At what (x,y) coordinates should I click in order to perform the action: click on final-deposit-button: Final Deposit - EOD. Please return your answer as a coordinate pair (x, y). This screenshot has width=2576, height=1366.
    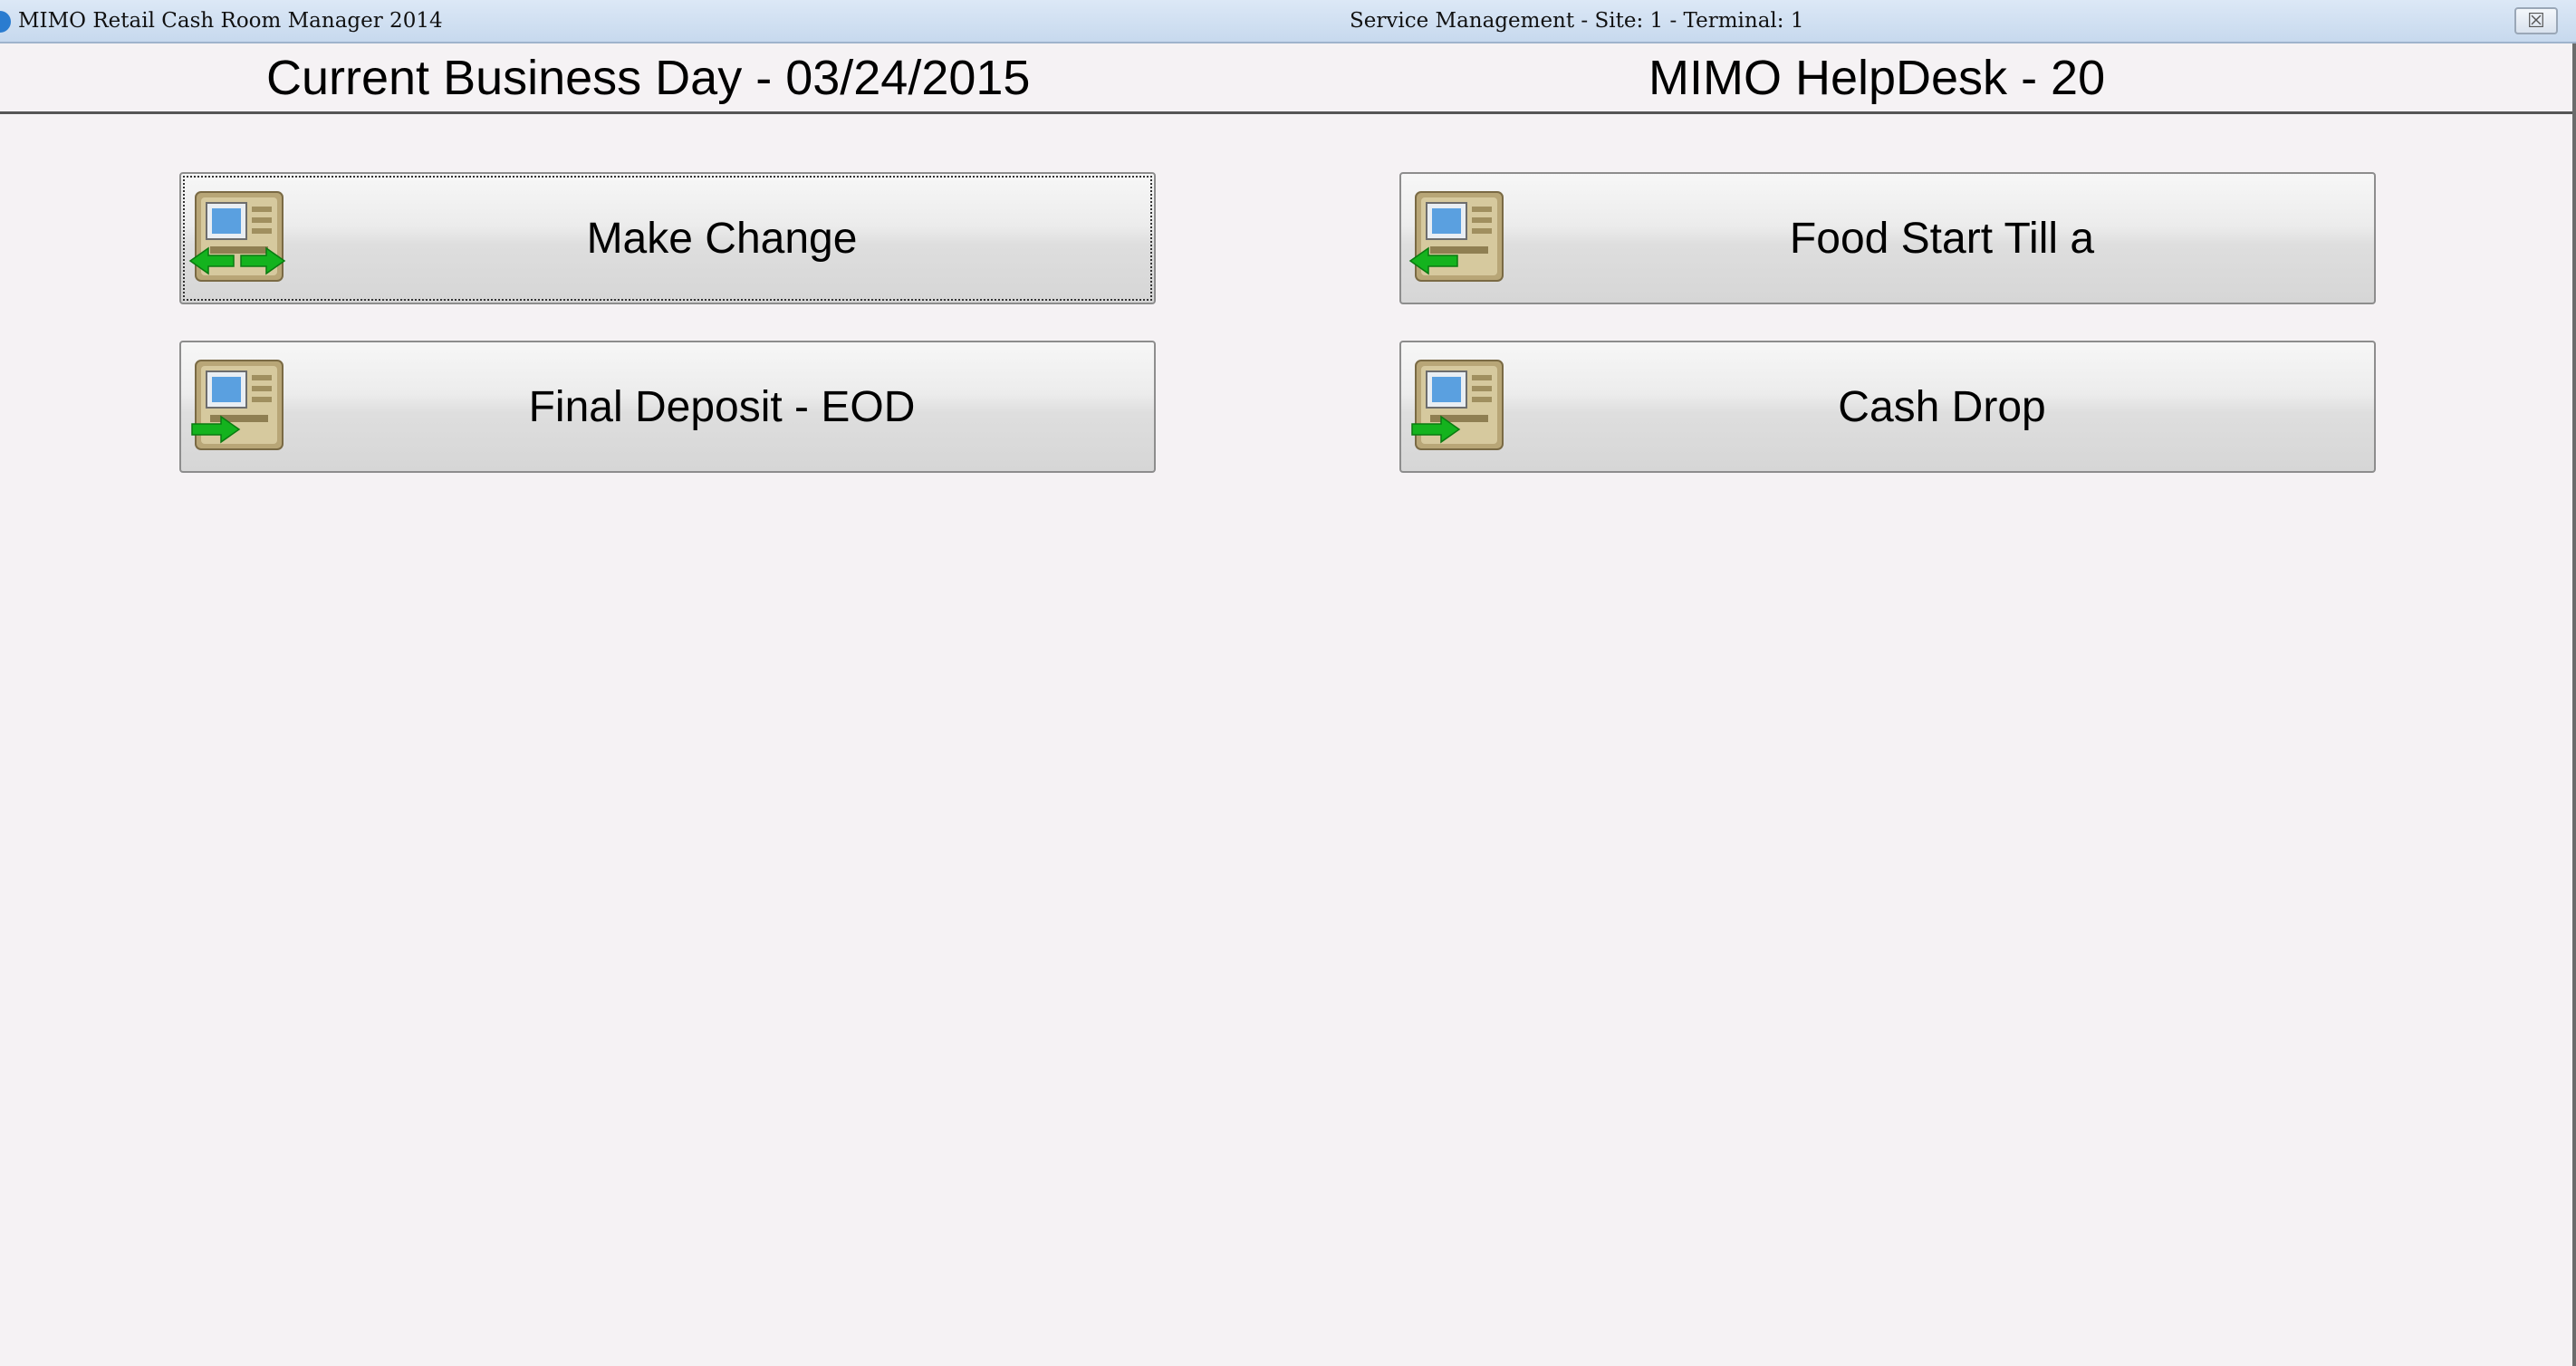
    Looking at the image, I should click on (667, 407).